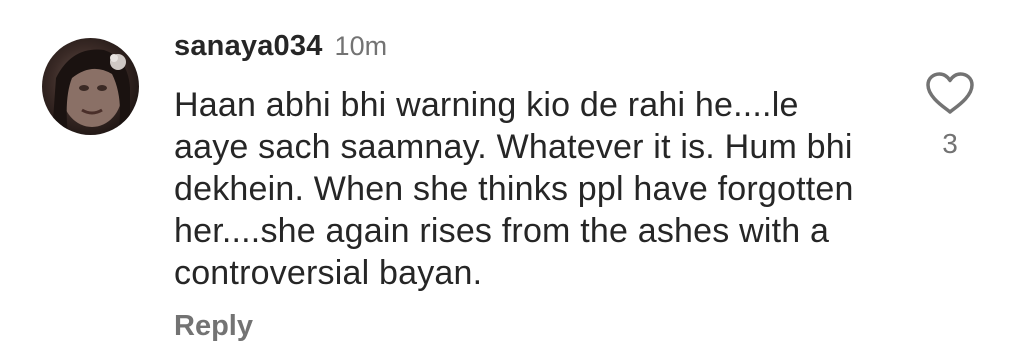  What do you see at coordinates (950, 143) in the screenshot?
I see `like-count: 3` at bounding box center [950, 143].